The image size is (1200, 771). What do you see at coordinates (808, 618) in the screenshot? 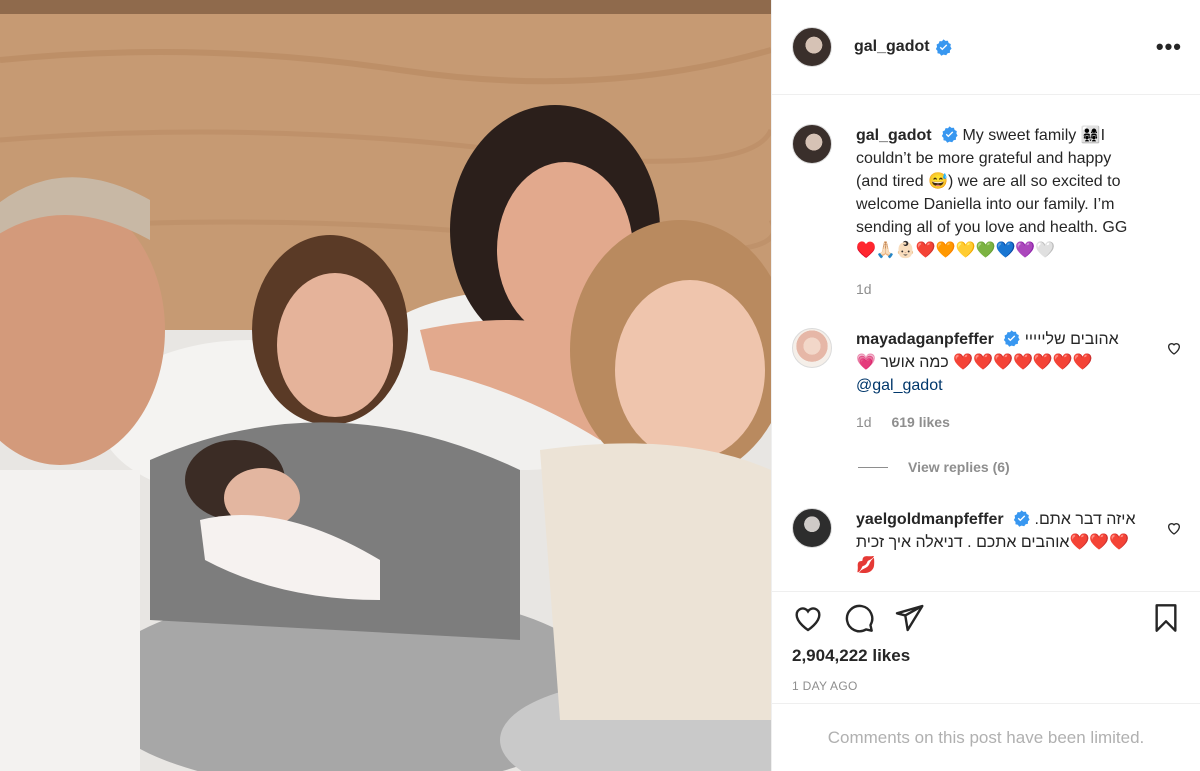
I see `like-heart-icon` at bounding box center [808, 618].